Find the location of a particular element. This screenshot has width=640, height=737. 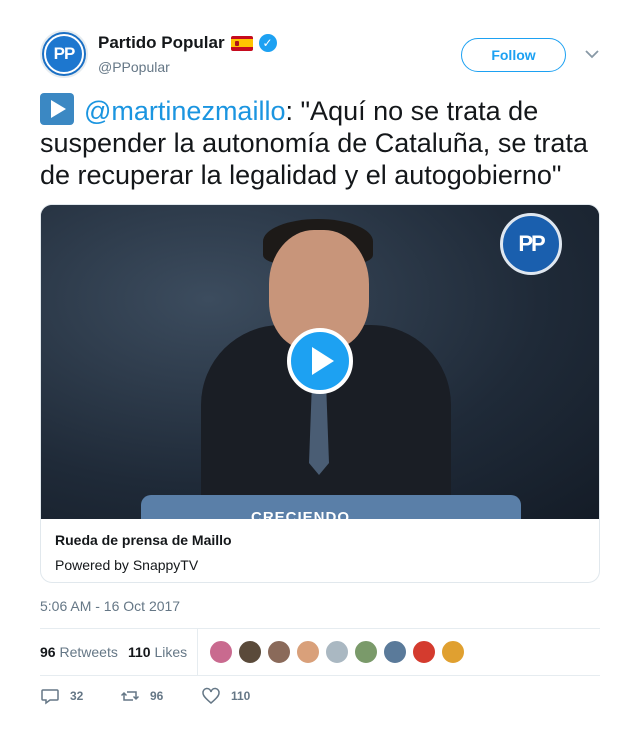

likes-stat: 110 Likes is located at coordinates (157, 652).